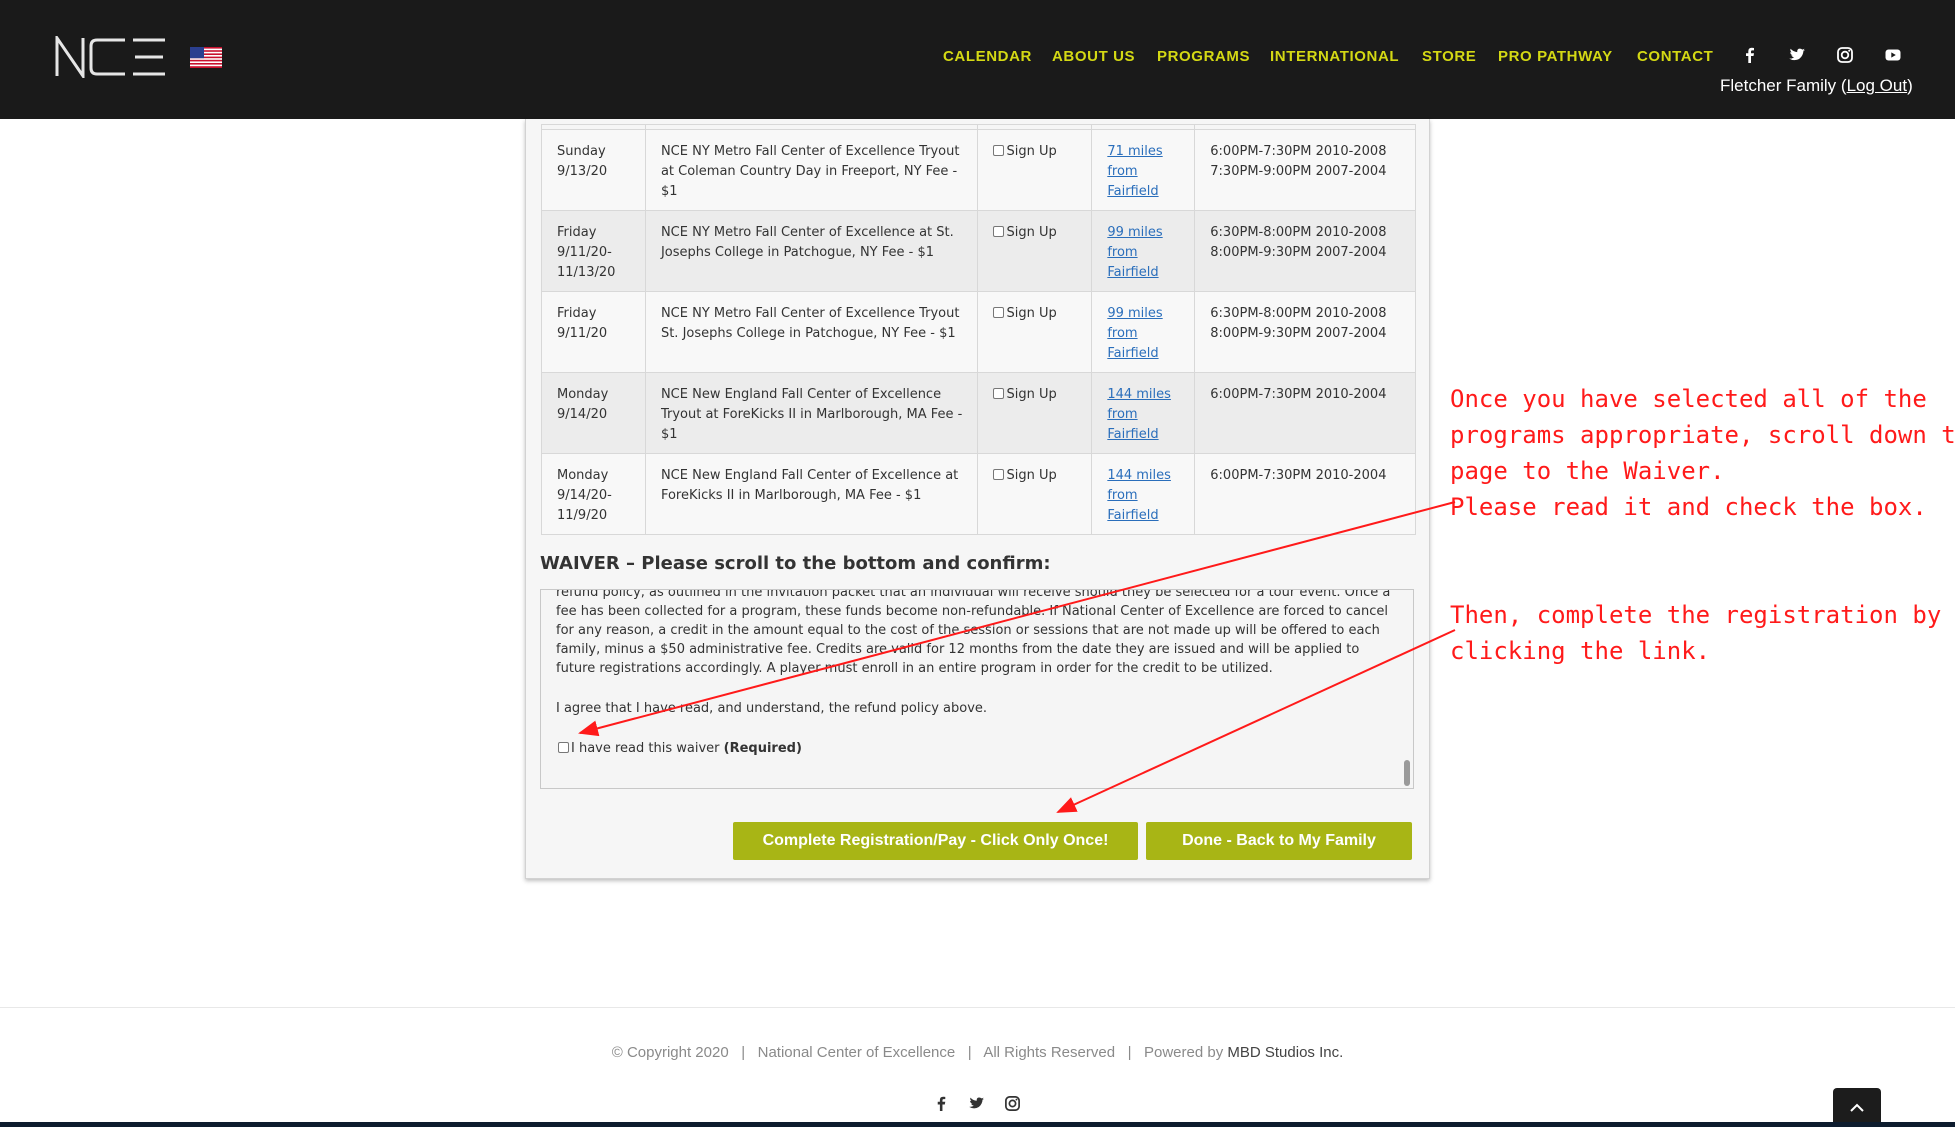  Describe the element at coordinates (1279, 841) in the screenshot. I see `done-back-button: Done - Back to My Family` at that location.